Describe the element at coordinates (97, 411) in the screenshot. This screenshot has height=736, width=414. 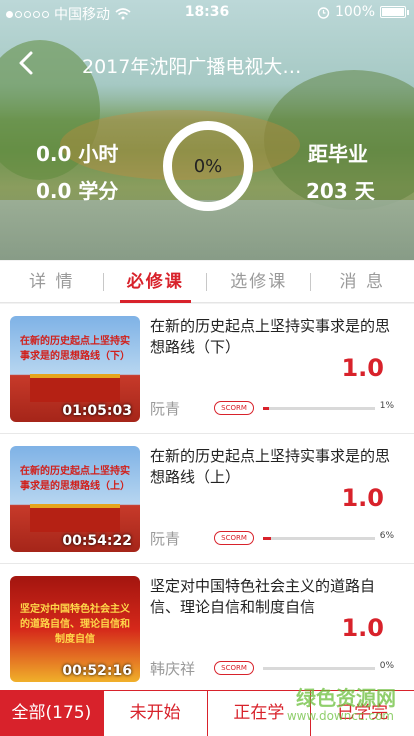
I see `course-duration: 01:05:03` at that location.